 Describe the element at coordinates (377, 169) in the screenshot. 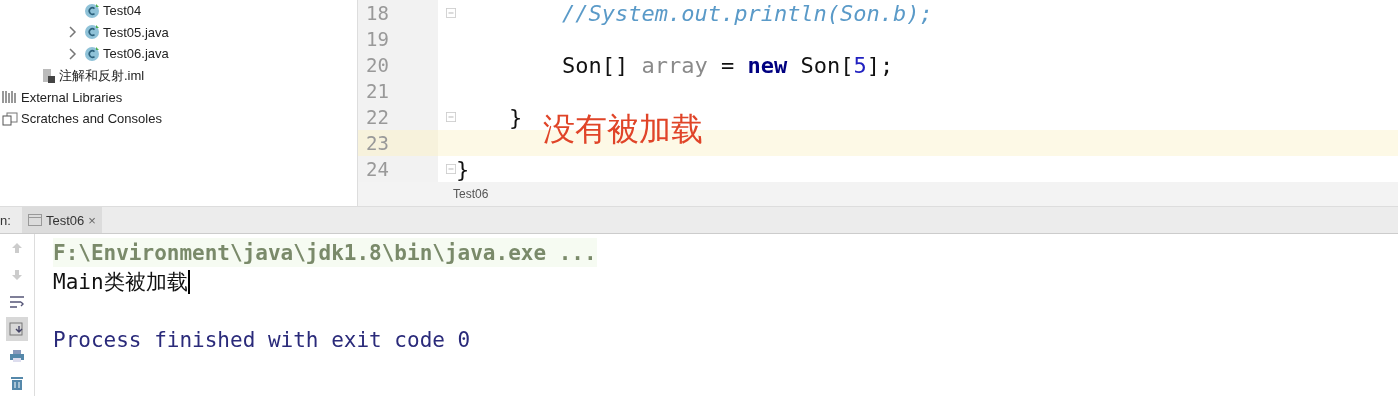

I see `line-number: 24` at that location.